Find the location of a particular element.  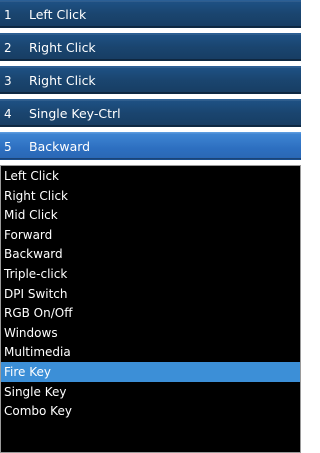

dropdown-option-single-key: Single Key is located at coordinates (150, 392).